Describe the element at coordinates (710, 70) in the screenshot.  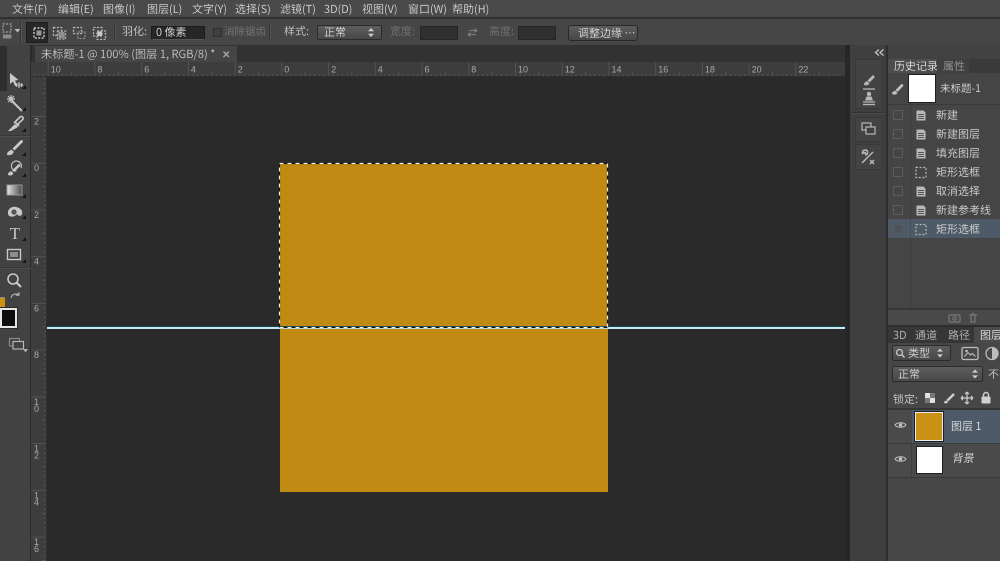
I see `svg-text: 18` at that location.